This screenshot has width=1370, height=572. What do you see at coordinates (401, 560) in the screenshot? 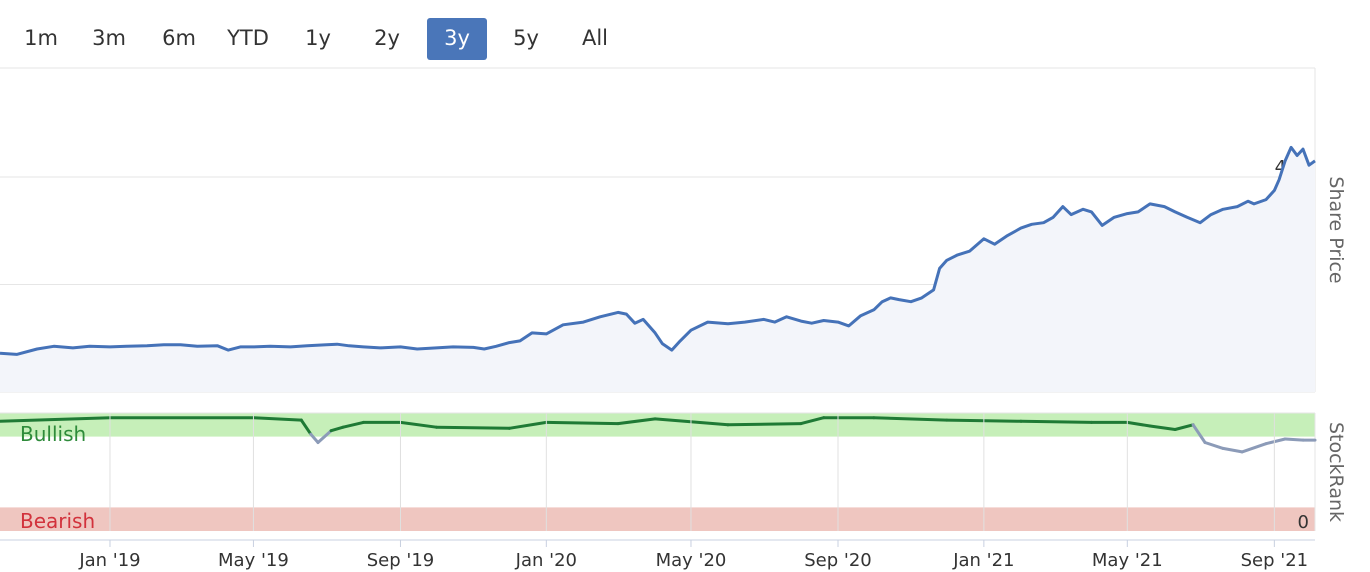
I see `x-tick-label: Sep '19` at bounding box center [401, 560].